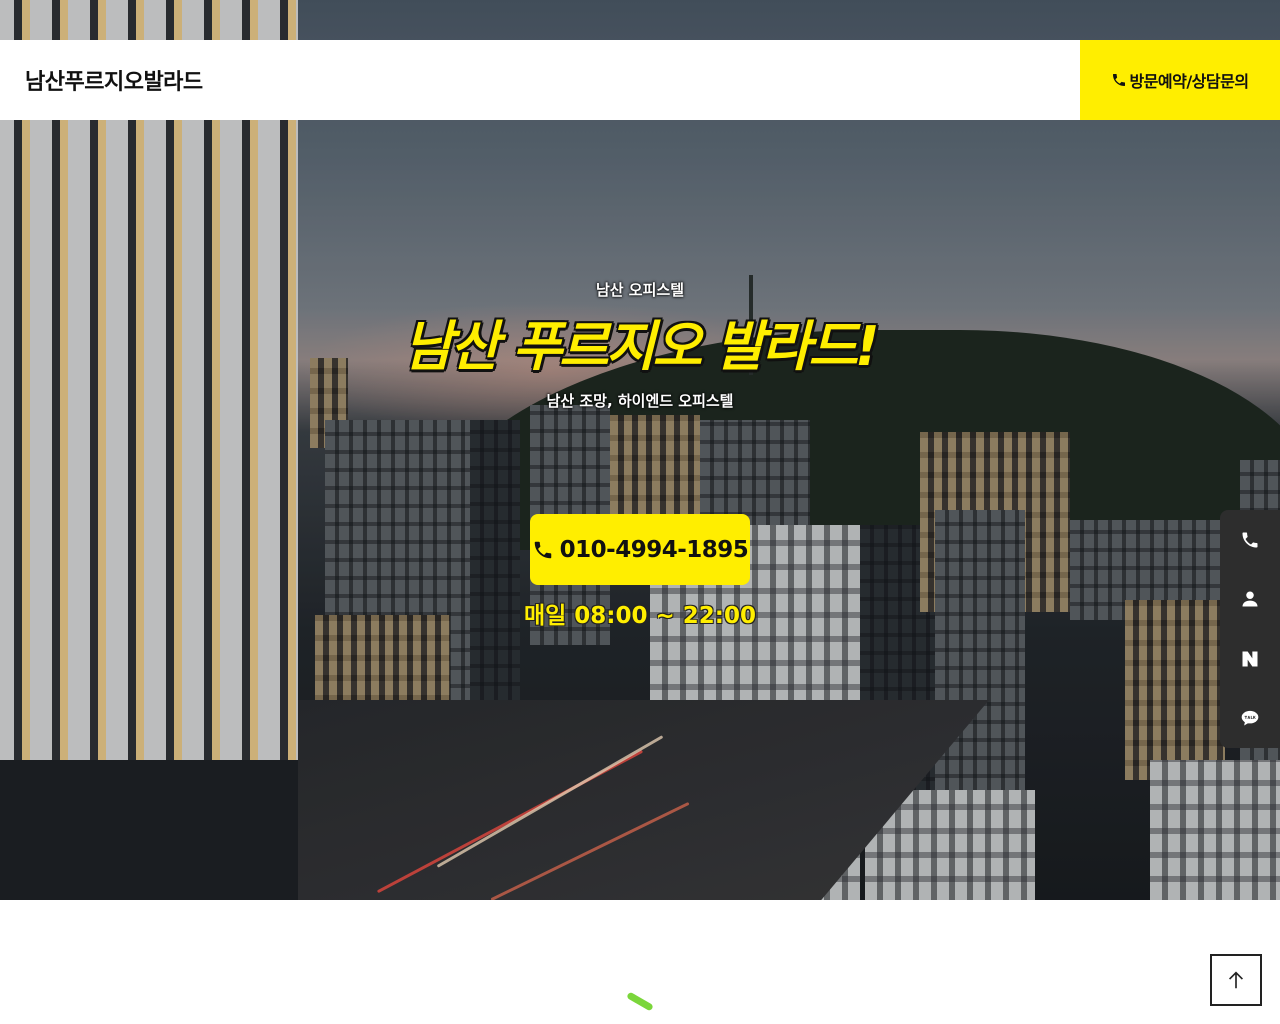 The image size is (1280, 1024). I want to click on arrow-up-icon, so click(1236, 980).